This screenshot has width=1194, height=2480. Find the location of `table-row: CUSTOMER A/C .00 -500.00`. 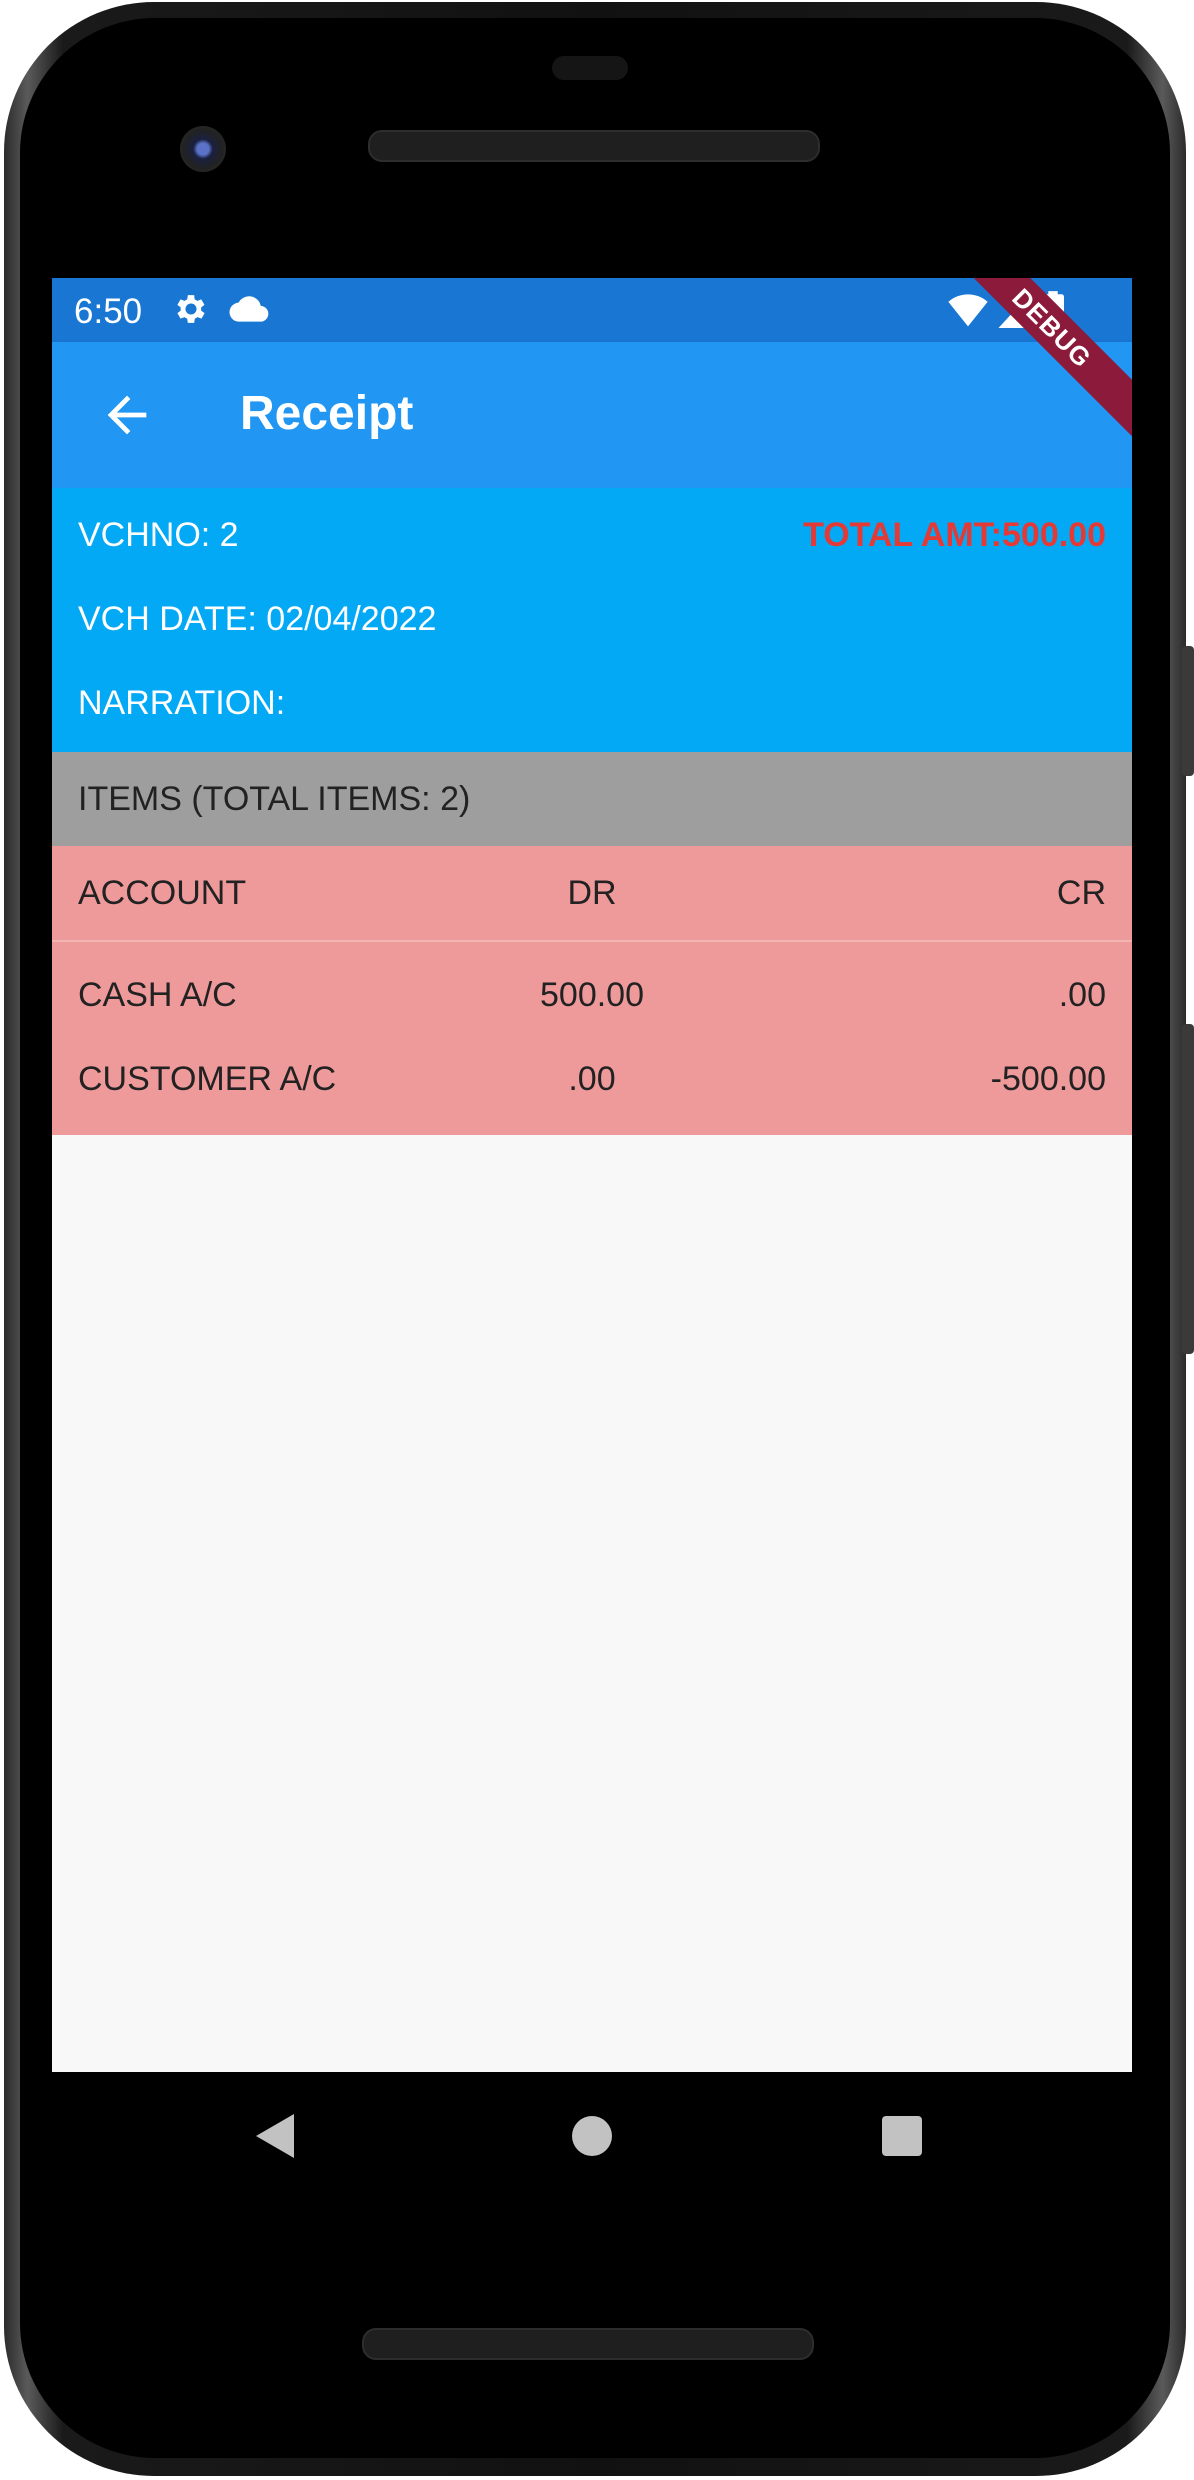

table-row: CUSTOMER A/C .00 -500.00 is located at coordinates (592, 1080).